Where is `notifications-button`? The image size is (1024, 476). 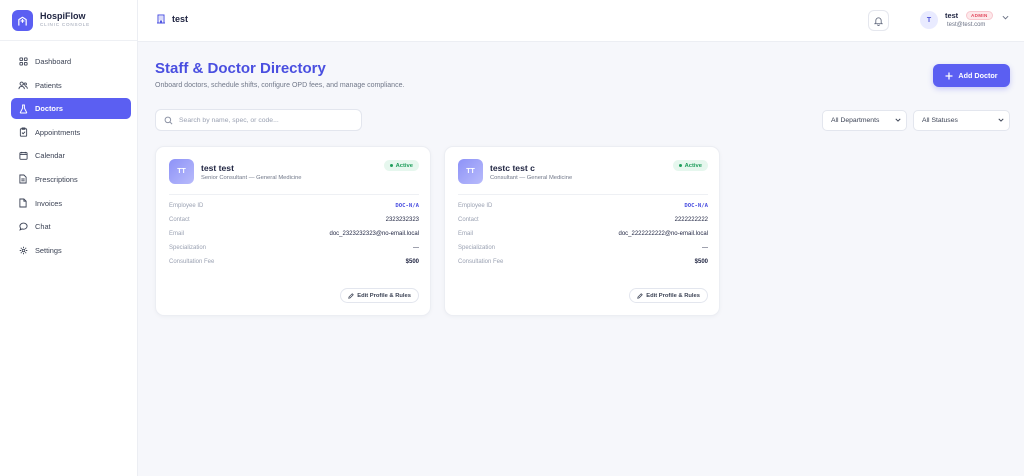 notifications-button is located at coordinates (878, 20).